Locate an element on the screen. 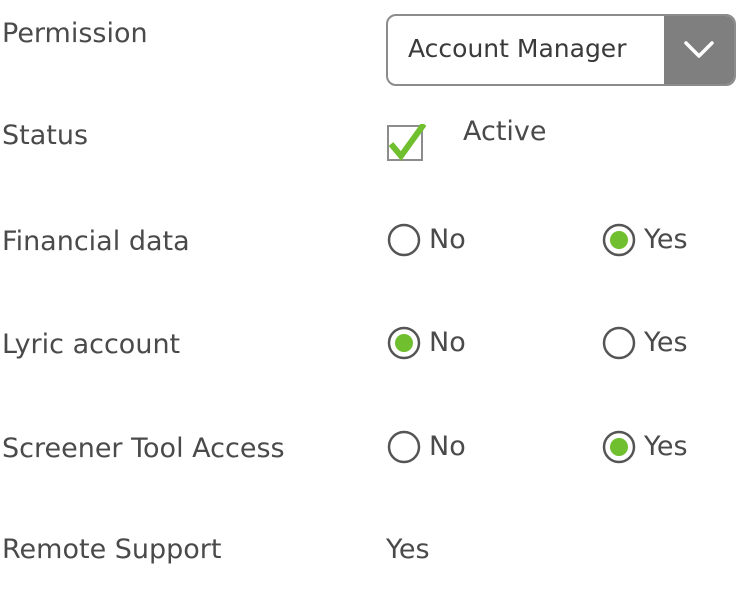  permission-label: Permission is located at coordinates (75, 33).